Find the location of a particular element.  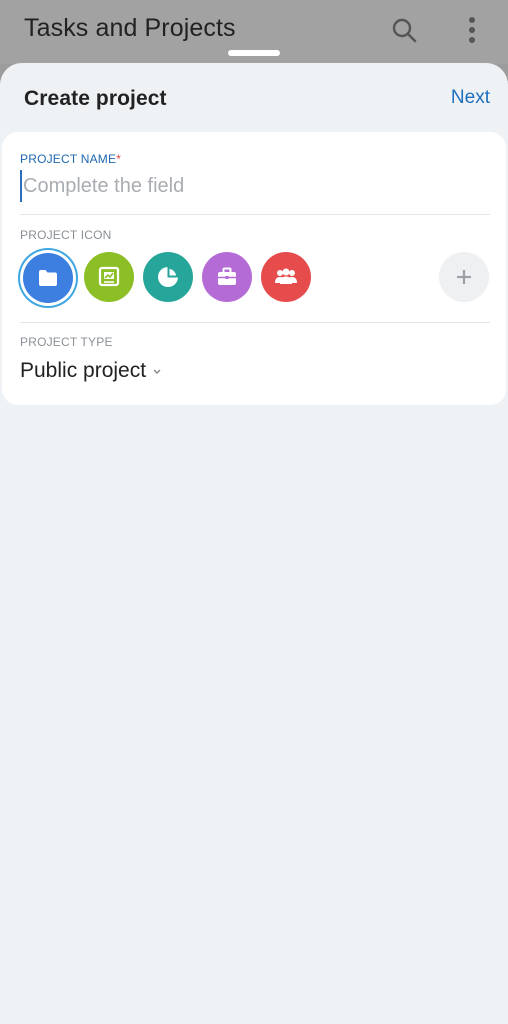

project-type-dropdown: Public project is located at coordinates (91, 371).